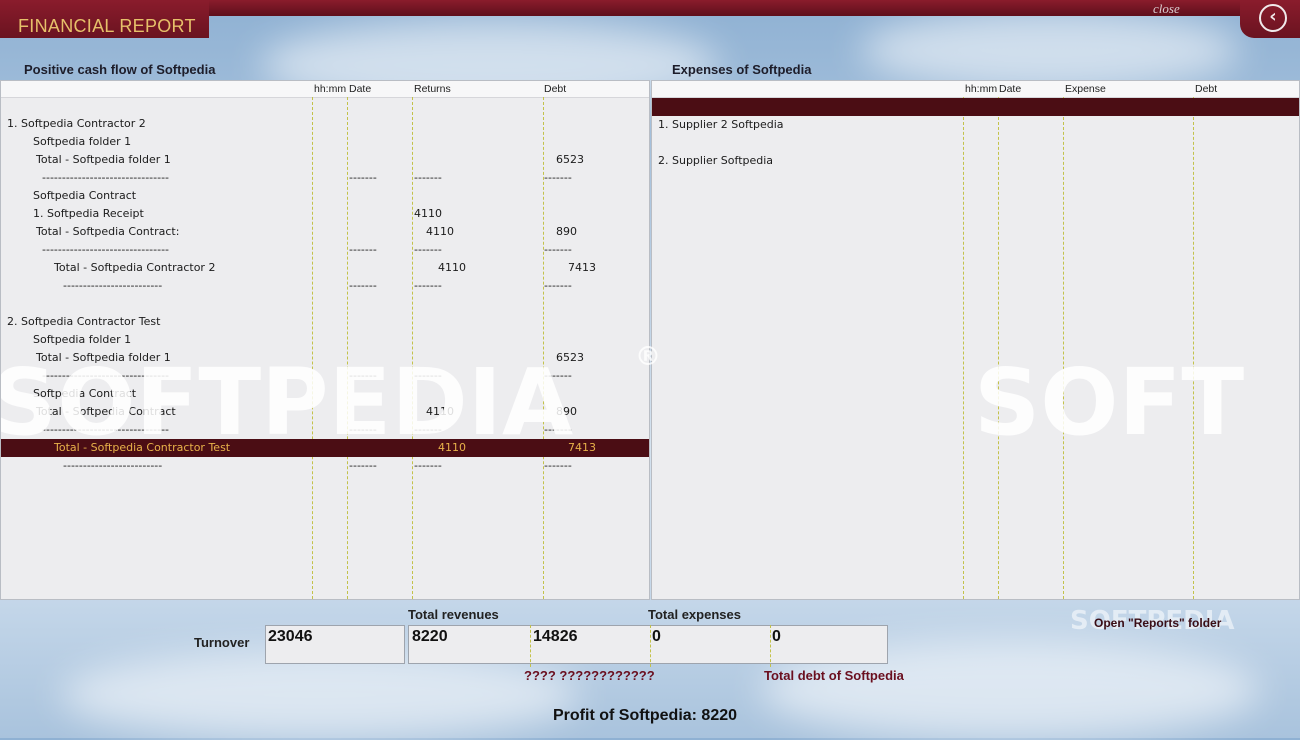  I want to click on table-row: 2. Softpedia Contractor Test, so click(325, 322).